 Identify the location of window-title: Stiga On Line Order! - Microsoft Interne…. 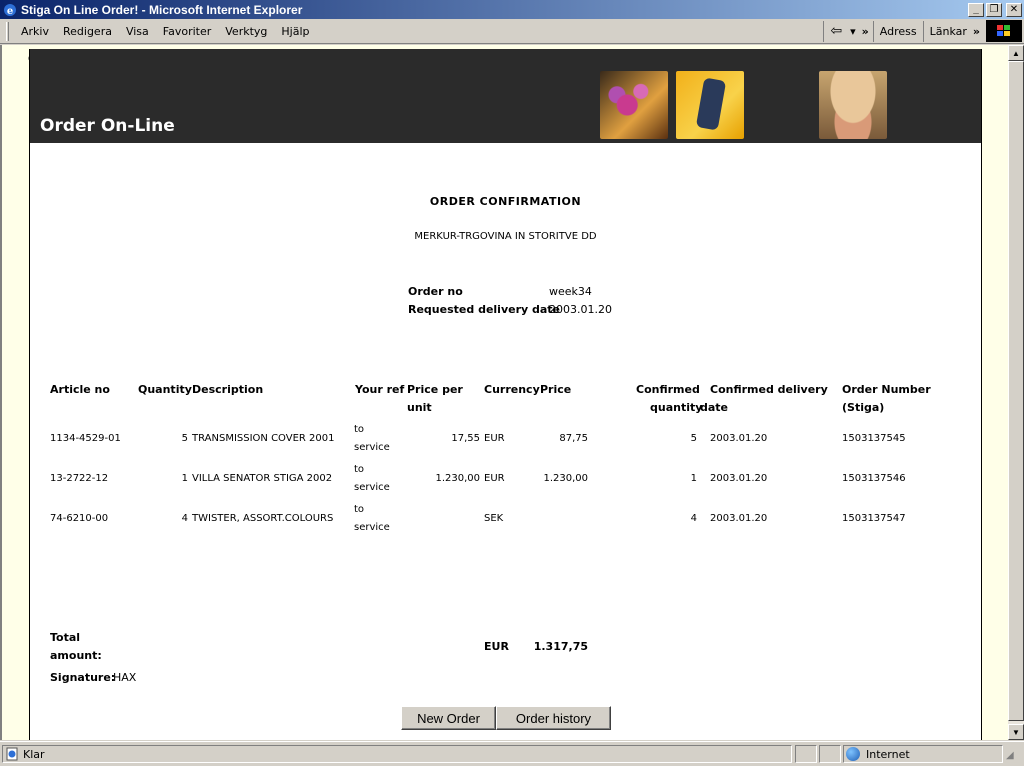
(162, 9).